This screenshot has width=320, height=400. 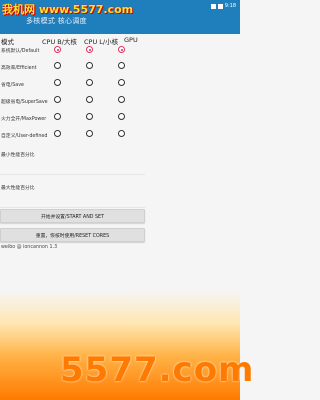 What do you see at coordinates (57, 99) in the screenshot?
I see `radio-supersave-big` at bounding box center [57, 99].